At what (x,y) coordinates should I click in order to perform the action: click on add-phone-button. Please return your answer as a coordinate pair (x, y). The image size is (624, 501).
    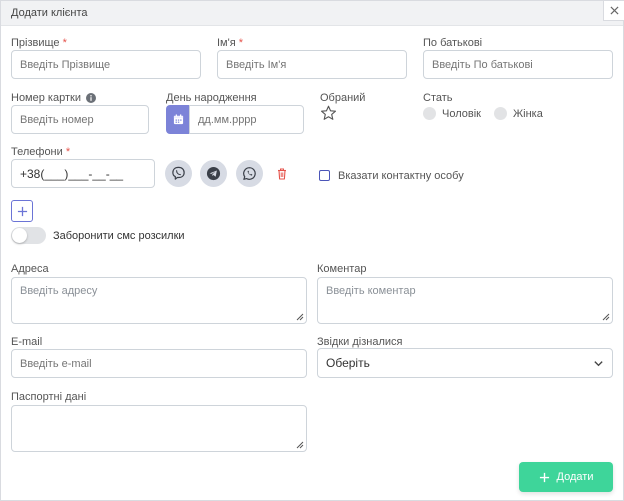
    Looking at the image, I should click on (22, 211).